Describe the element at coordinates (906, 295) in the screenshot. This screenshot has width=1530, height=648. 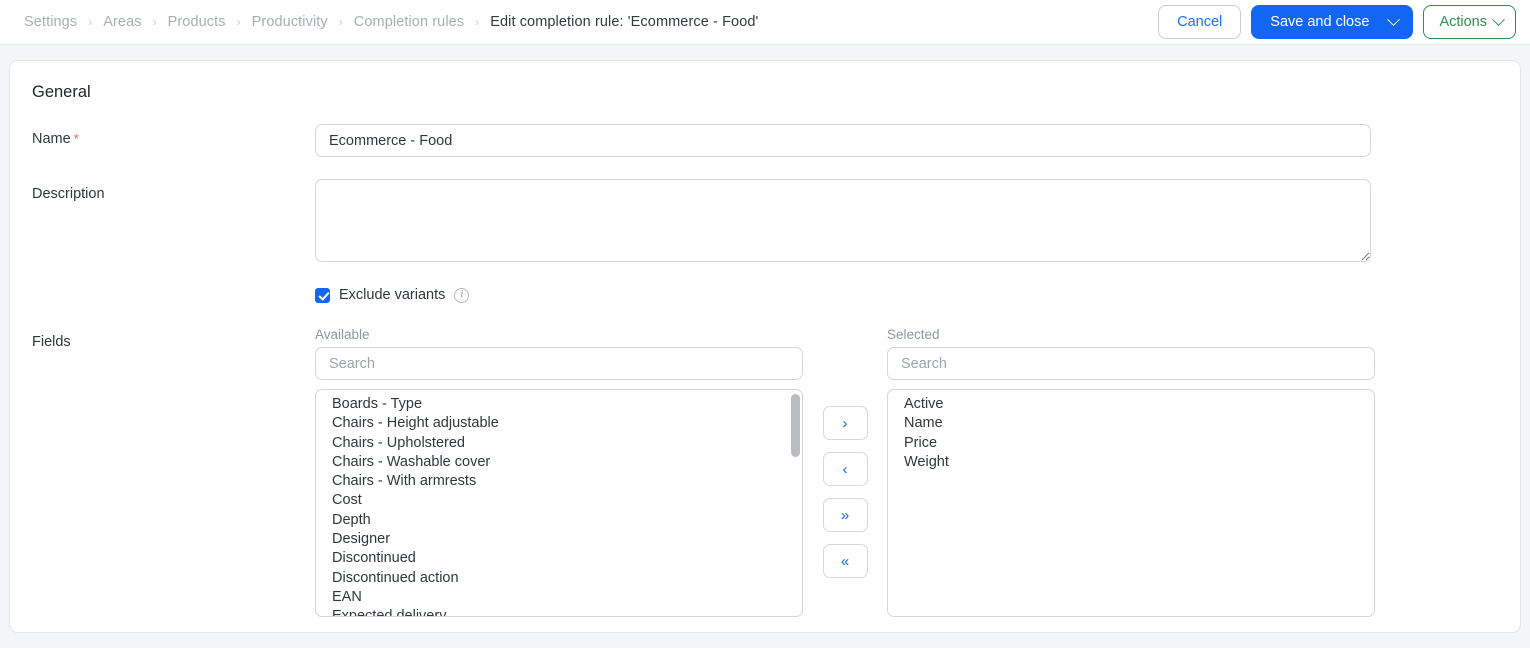
I see `exclude-variants-row: Exclude variants i` at that location.